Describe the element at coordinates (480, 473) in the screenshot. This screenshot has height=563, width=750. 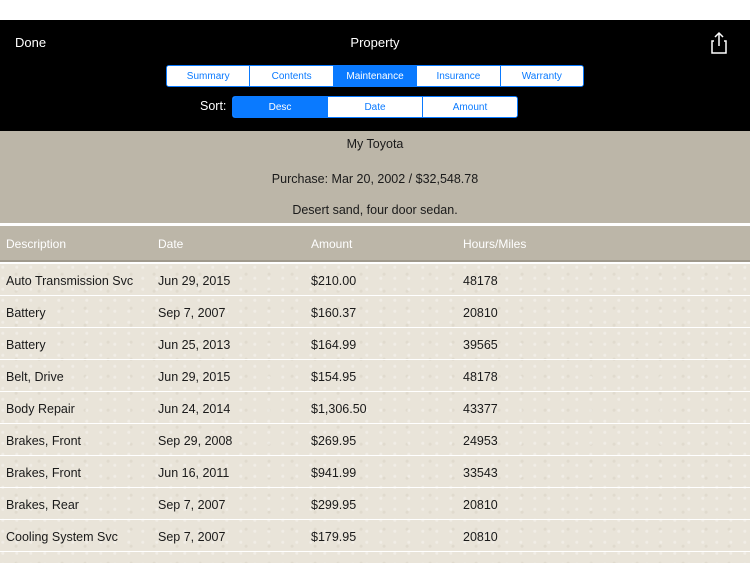
I see `cell-hours-miles: 33543` at that location.